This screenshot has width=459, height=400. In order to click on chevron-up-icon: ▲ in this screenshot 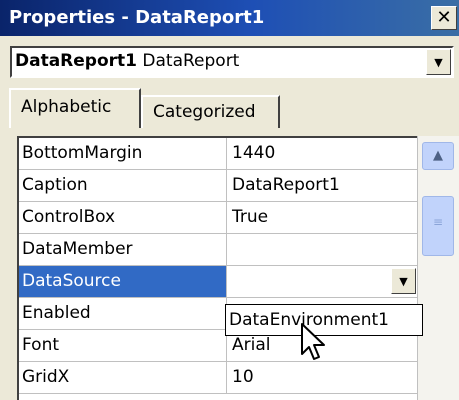, I will do `click(438, 155)`.